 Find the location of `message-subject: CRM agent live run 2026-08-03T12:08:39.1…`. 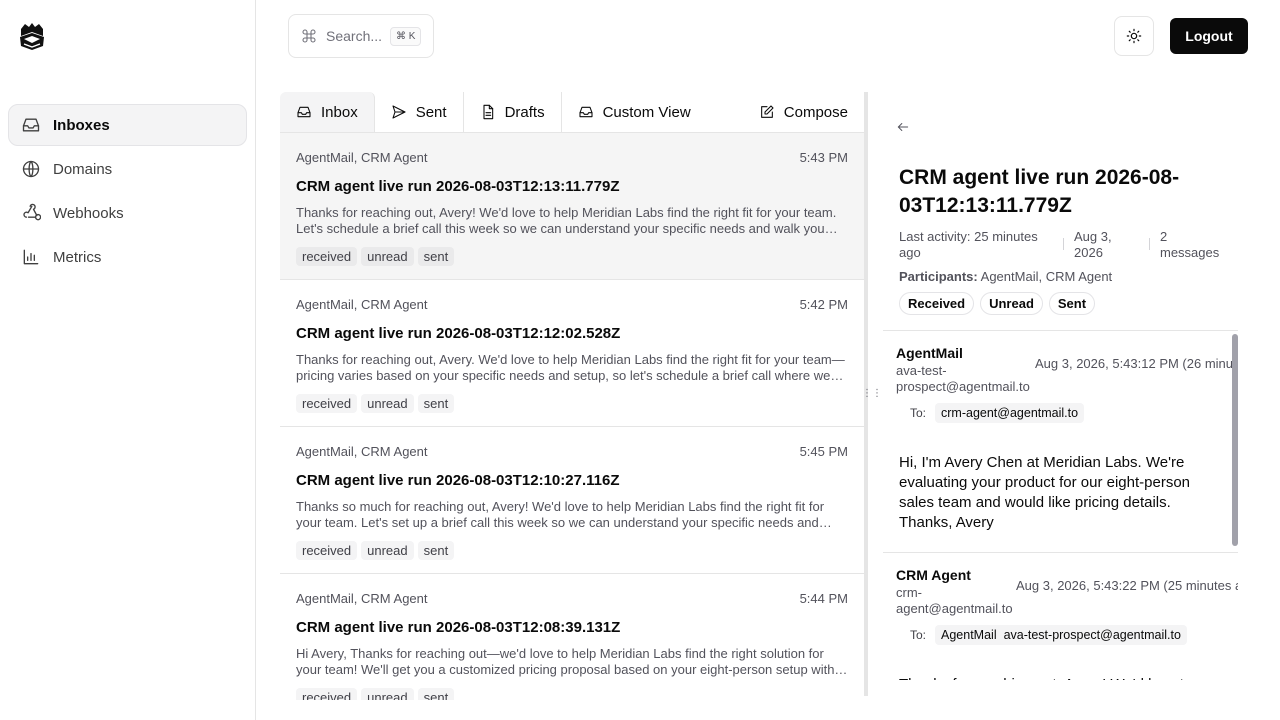

message-subject: CRM agent live run 2026-08-03T12:08:39.1… is located at coordinates (458, 627).